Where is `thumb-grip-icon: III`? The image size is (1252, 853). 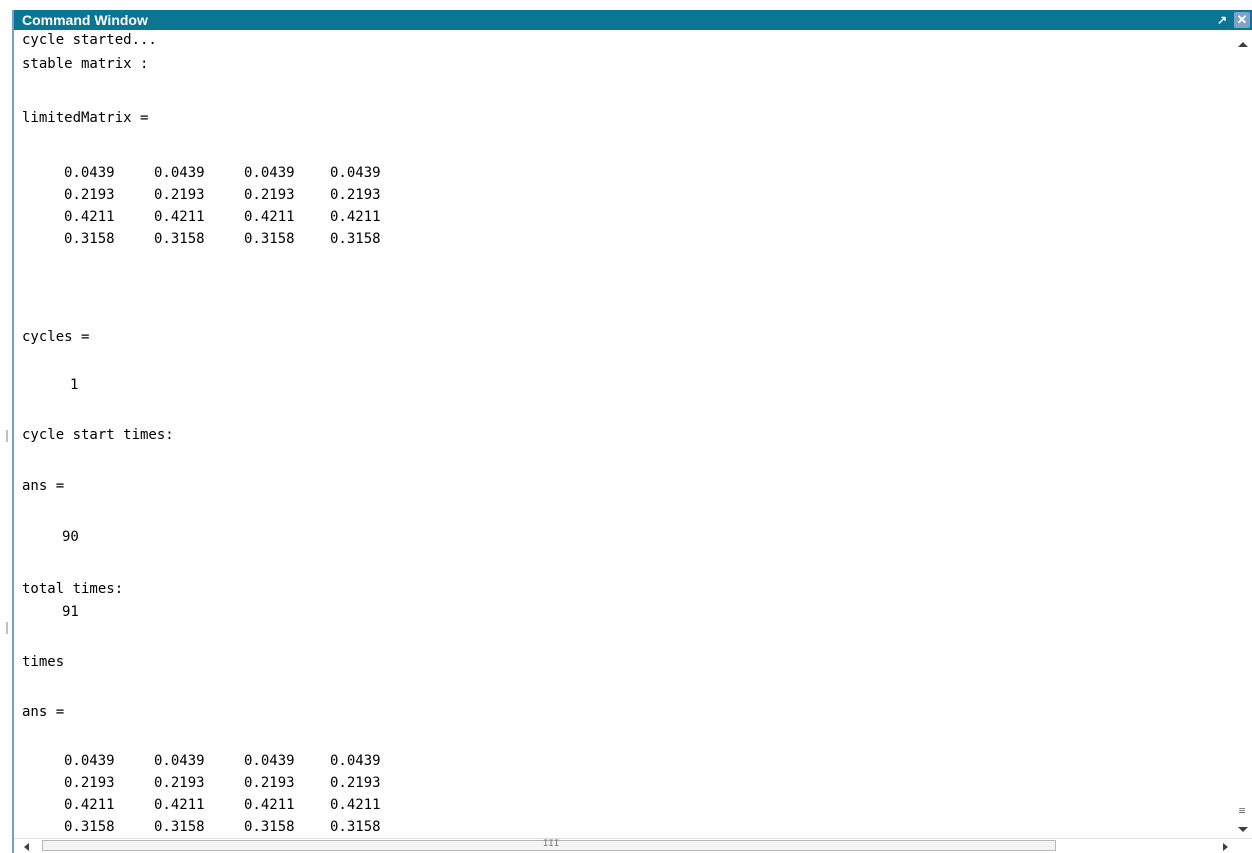 thumb-grip-icon: III is located at coordinates (551, 844).